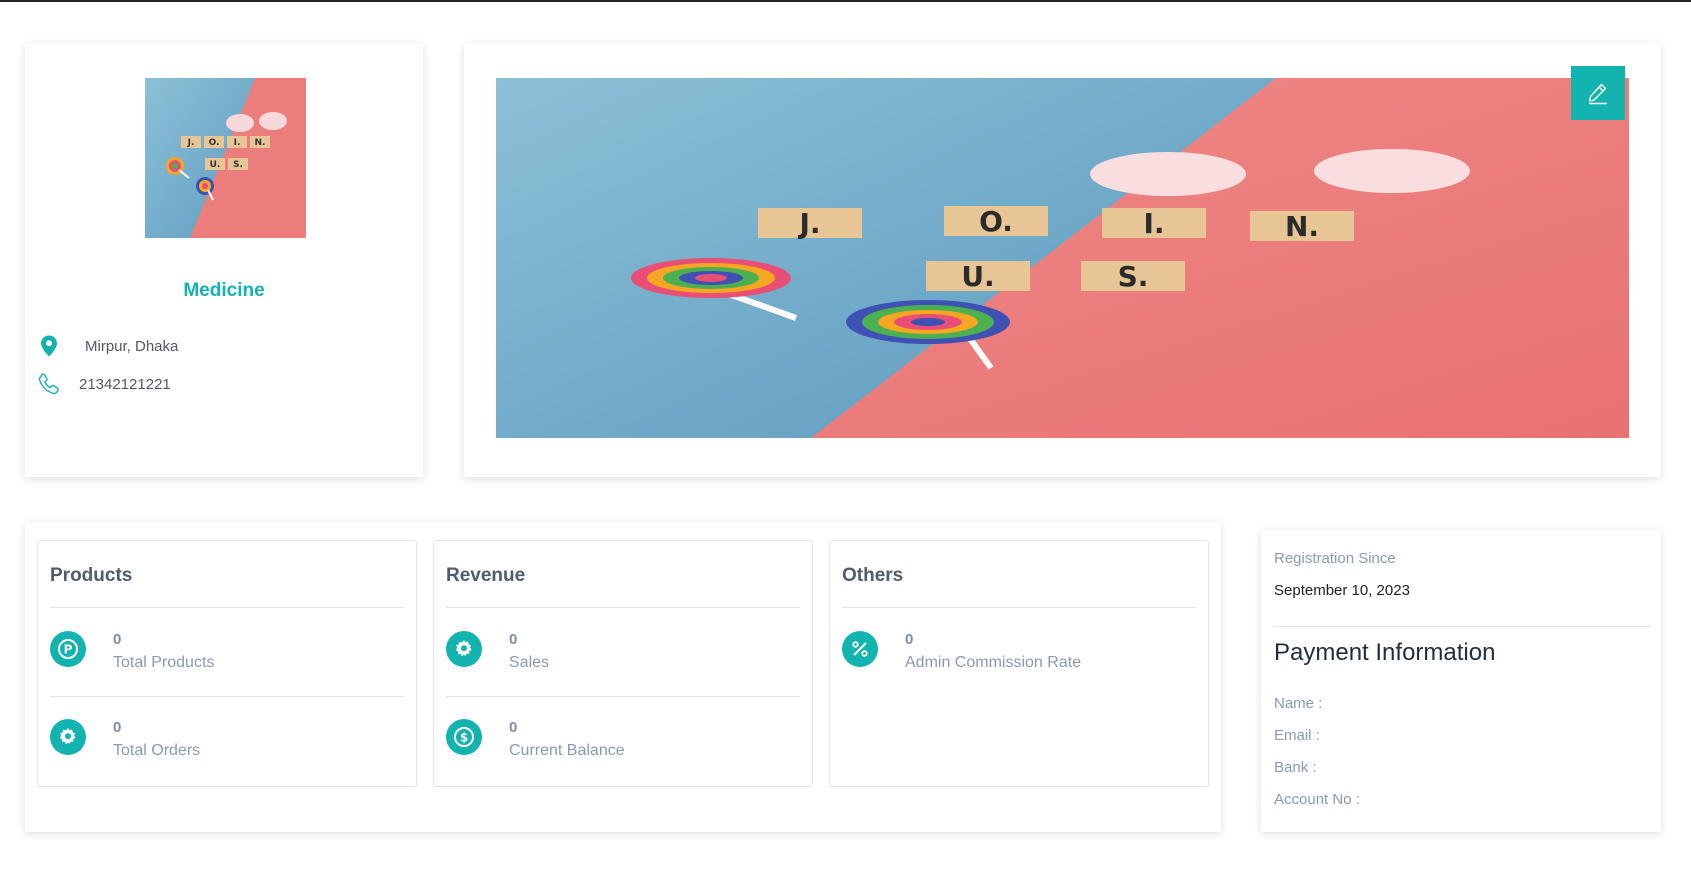 This screenshot has width=1691, height=884. What do you see at coordinates (623, 663) in the screenshot?
I see `revenue-stat-box: Revenue 0 Sales $ 0 Current Balance` at bounding box center [623, 663].